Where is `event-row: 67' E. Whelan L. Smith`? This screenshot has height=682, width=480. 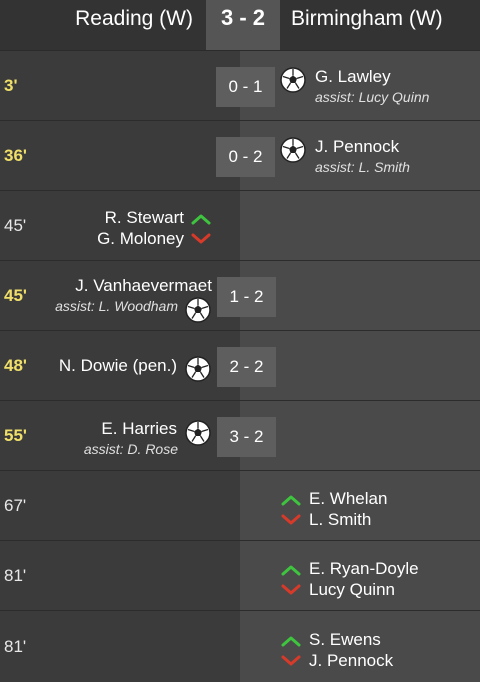
event-row: 67' E. Whelan L. Smith is located at coordinates (240, 506).